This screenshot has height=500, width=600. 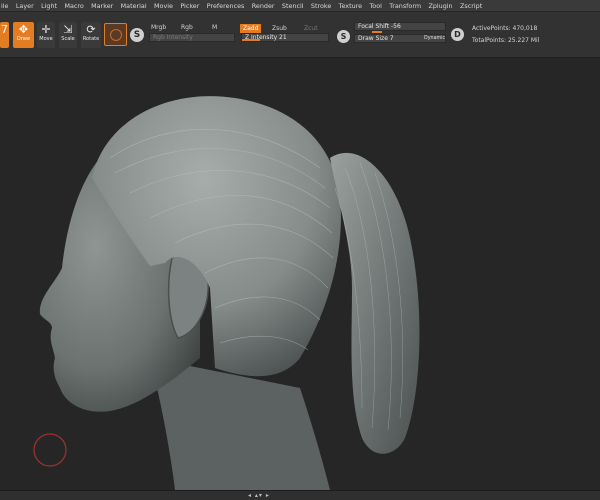 What do you see at coordinates (263, 6) in the screenshot?
I see `menu-item: Render` at bounding box center [263, 6].